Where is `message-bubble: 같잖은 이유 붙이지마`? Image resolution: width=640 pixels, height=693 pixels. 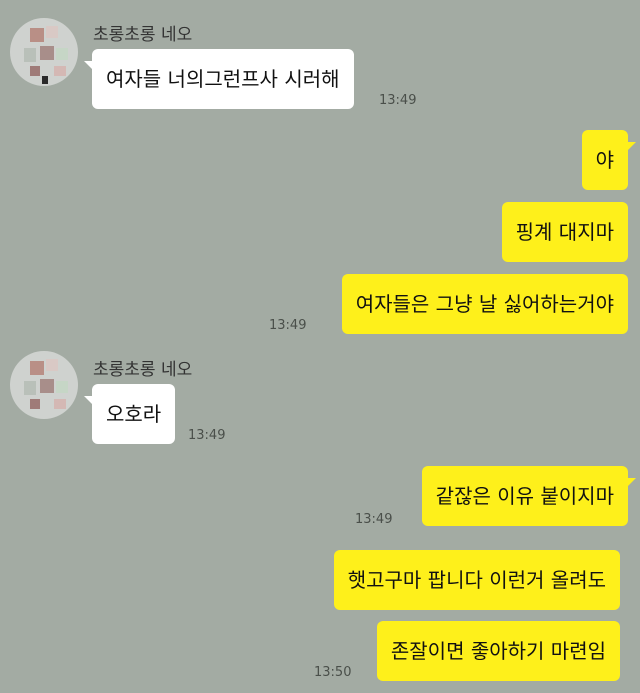
message-bubble: 같잖은 이유 붙이지마 is located at coordinates (529, 496).